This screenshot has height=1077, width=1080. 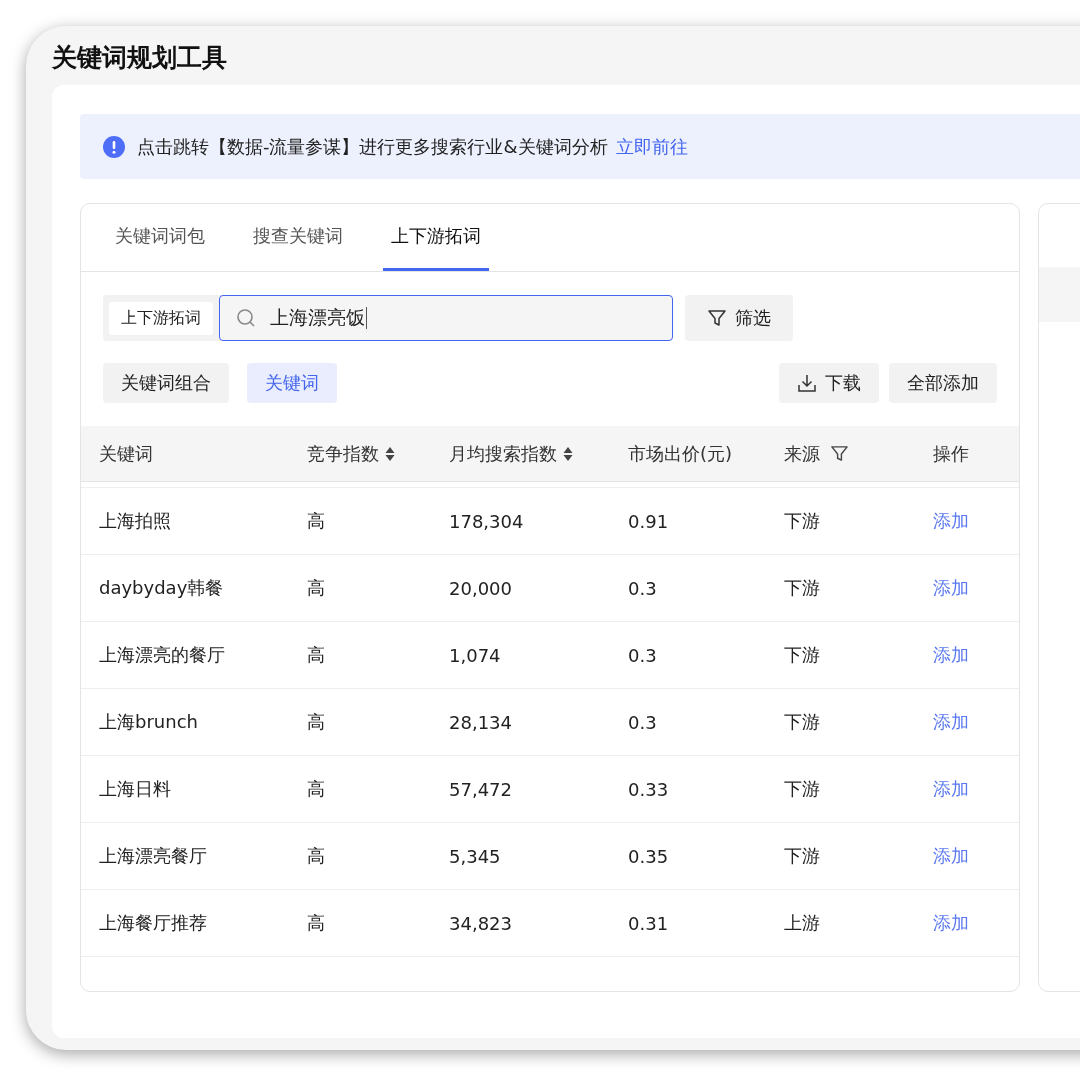 What do you see at coordinates (651, 146) in the screenshot?
I see `go-now-link: 立即前往` at bounding box center [651, 146].